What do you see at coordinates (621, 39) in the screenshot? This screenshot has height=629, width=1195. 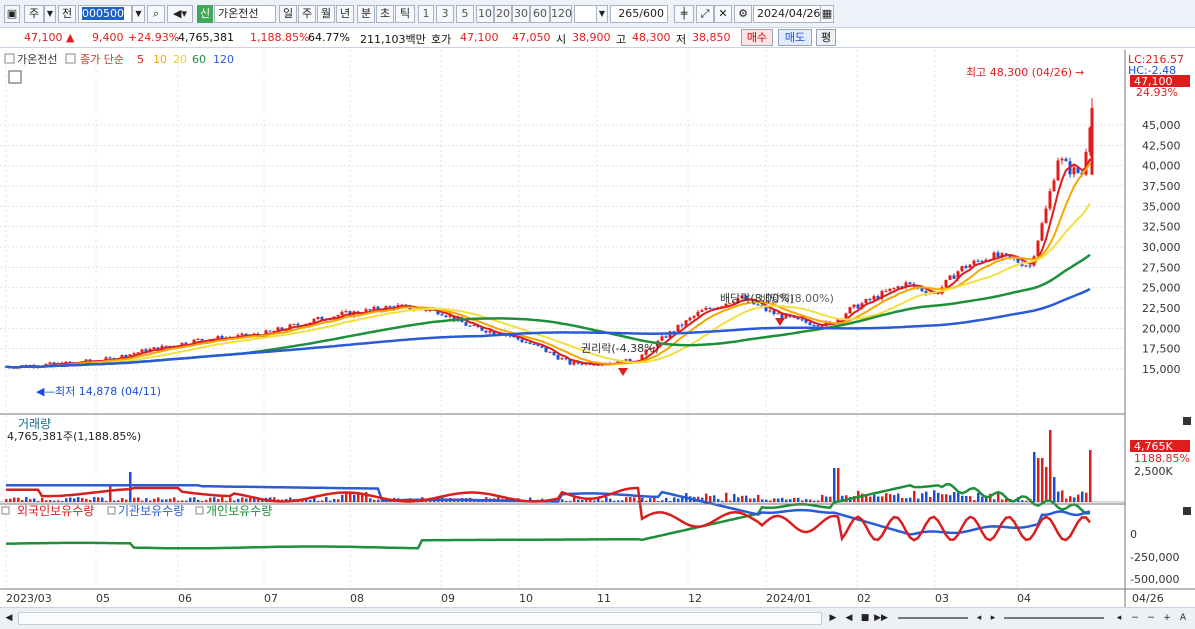 I see `high-label: 고` at bounding box center [621, 39].